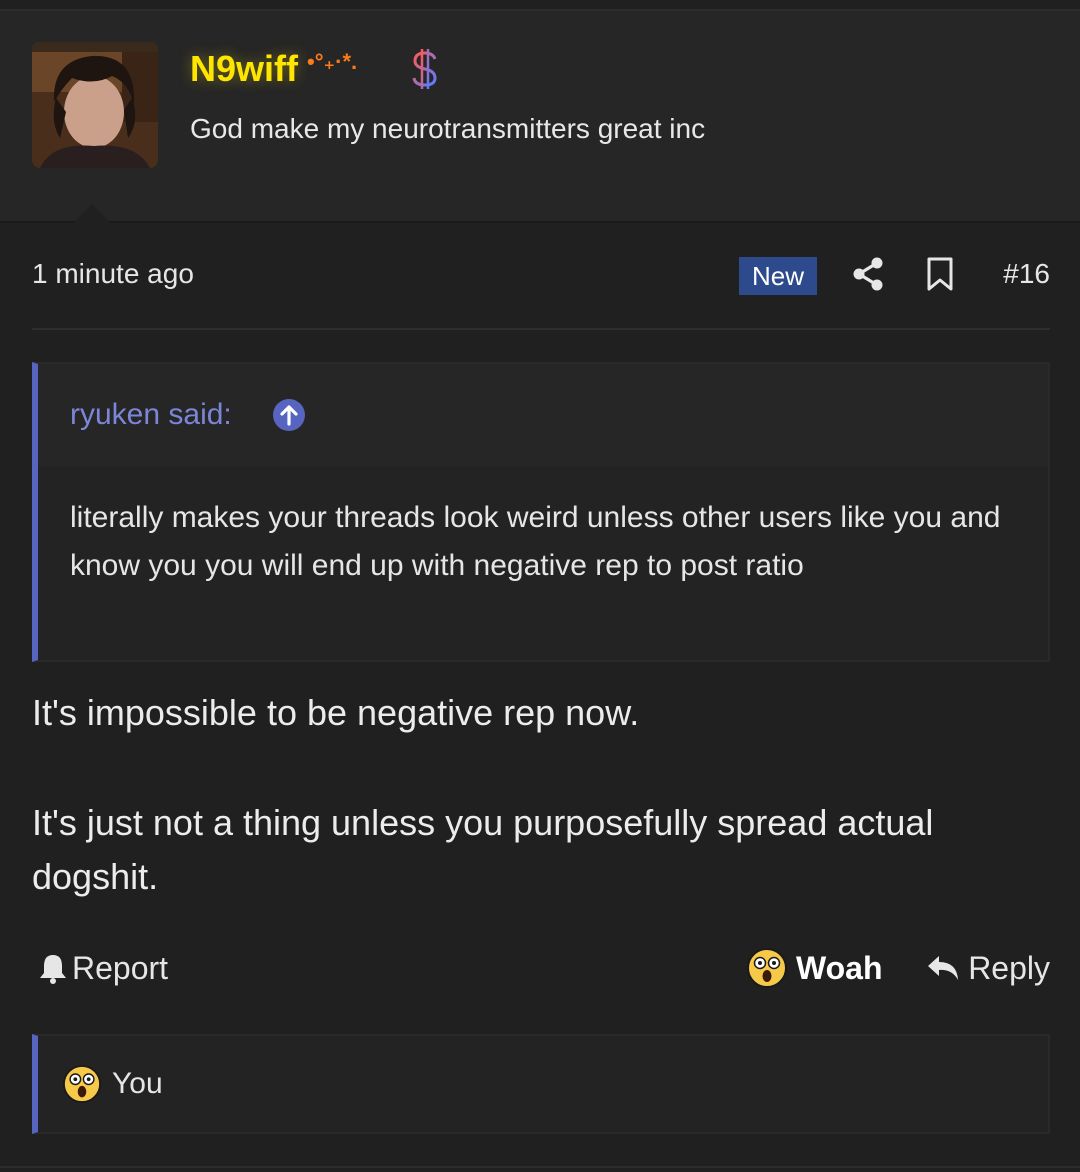 The width and height of the screenshot is (1080, 1172). I want to click on reaction-button: Woah, so click(814, 968).